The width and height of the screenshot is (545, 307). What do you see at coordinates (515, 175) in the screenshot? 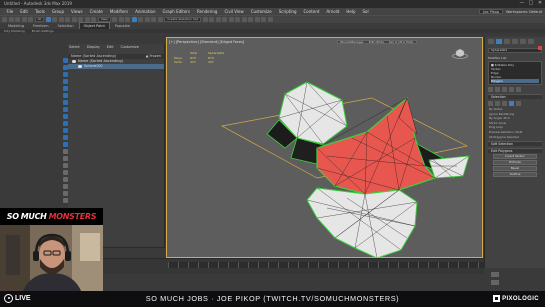
I see `outline-button: Outline` at bounding box center [515, 175].